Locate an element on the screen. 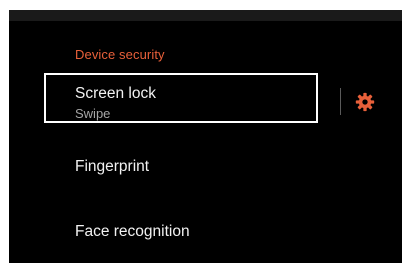 The width and height of the screenshot is (402, 263). item-divider is located at coordinates (340, 101).